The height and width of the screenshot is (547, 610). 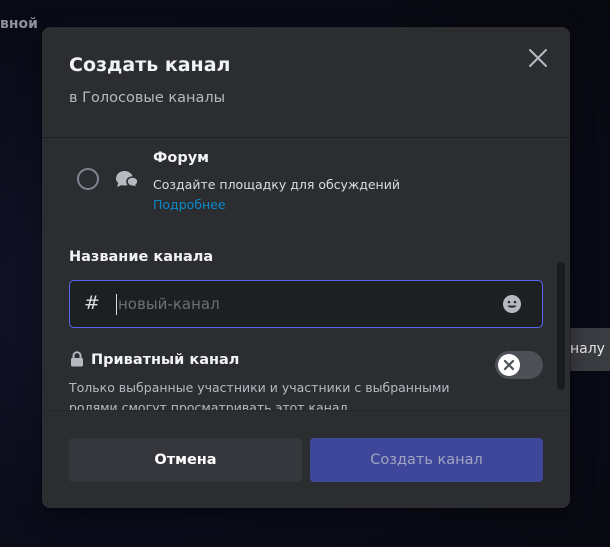 What do you see at coordinates (127, 180) in the screenshot?
I see `forum-icon` at bounding box center [127, 180].